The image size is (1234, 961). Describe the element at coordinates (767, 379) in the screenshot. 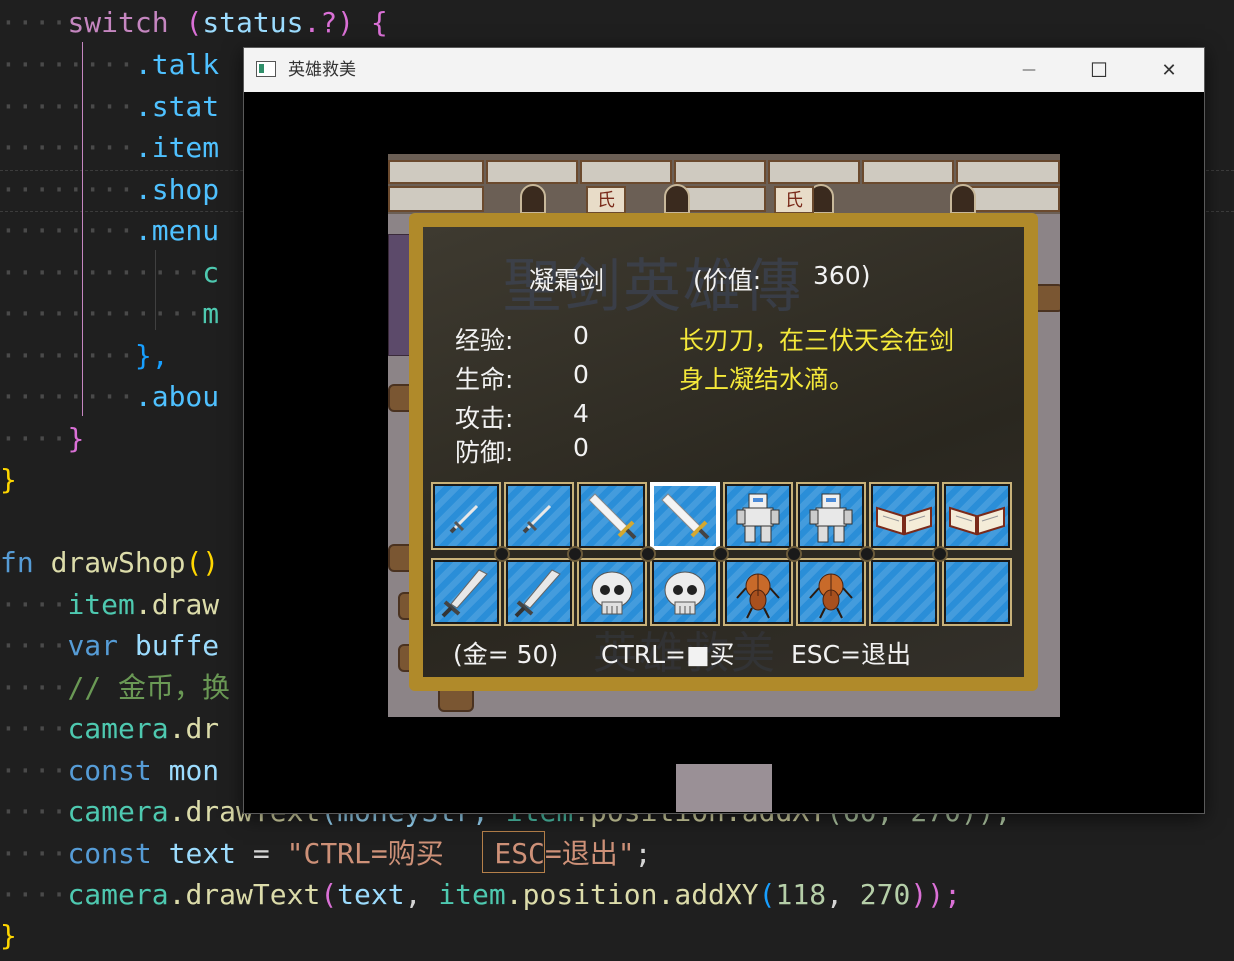

I see `item-description: 身上凝结水滴。` at that location.